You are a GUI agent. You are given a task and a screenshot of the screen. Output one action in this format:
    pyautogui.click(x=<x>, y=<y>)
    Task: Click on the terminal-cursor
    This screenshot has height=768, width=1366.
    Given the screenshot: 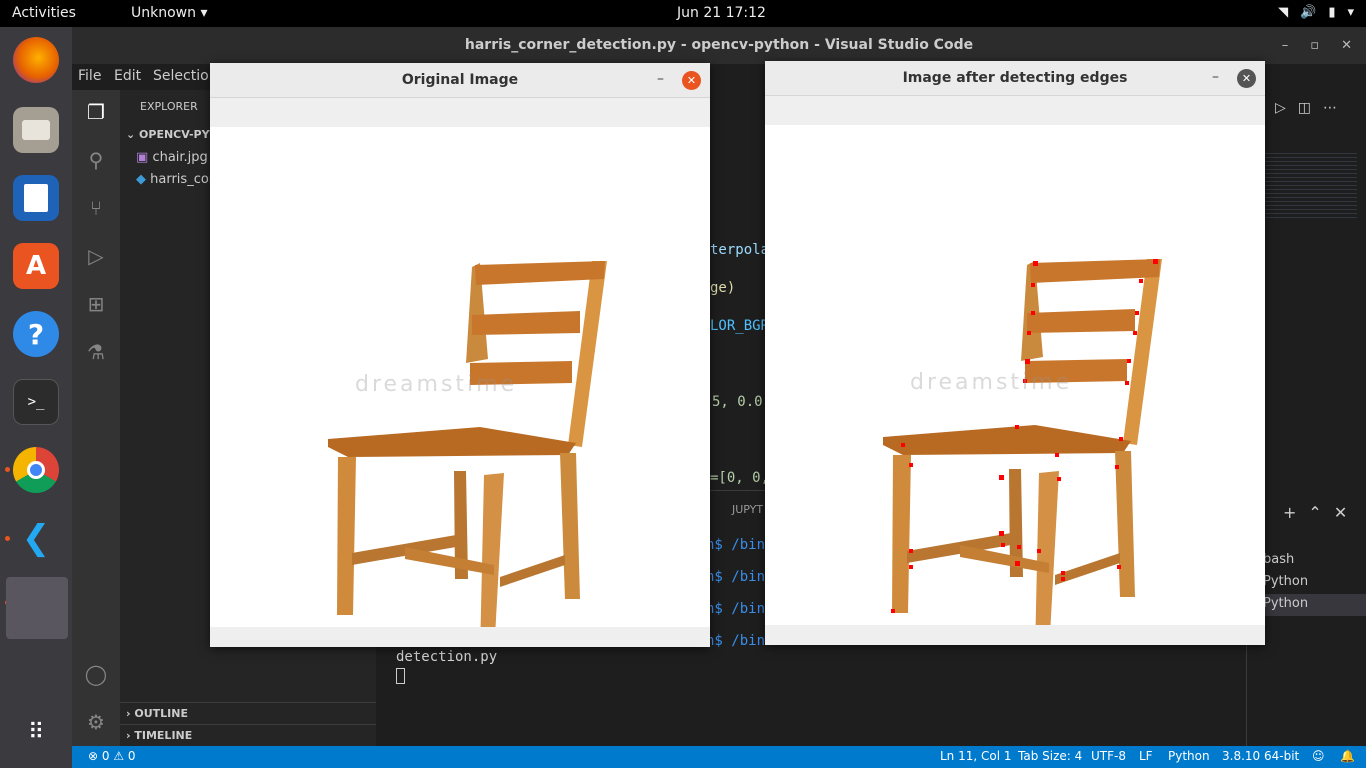 What is the action you would take?
    pyautogui.click(x=400, y=676)
    